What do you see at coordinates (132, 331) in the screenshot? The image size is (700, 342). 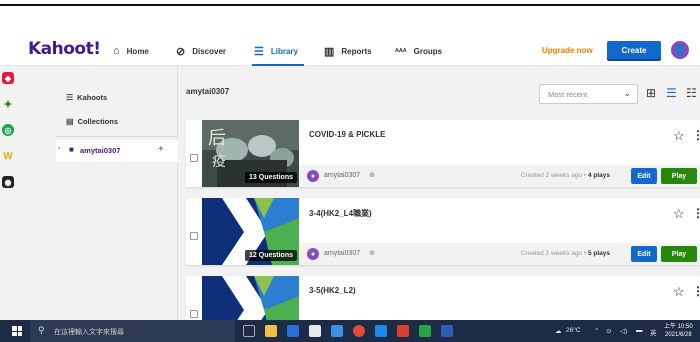 I see `taskbar-search-box: ⚲ 在這裡輸入文字來搜尋` at bounding box center [132, 331].